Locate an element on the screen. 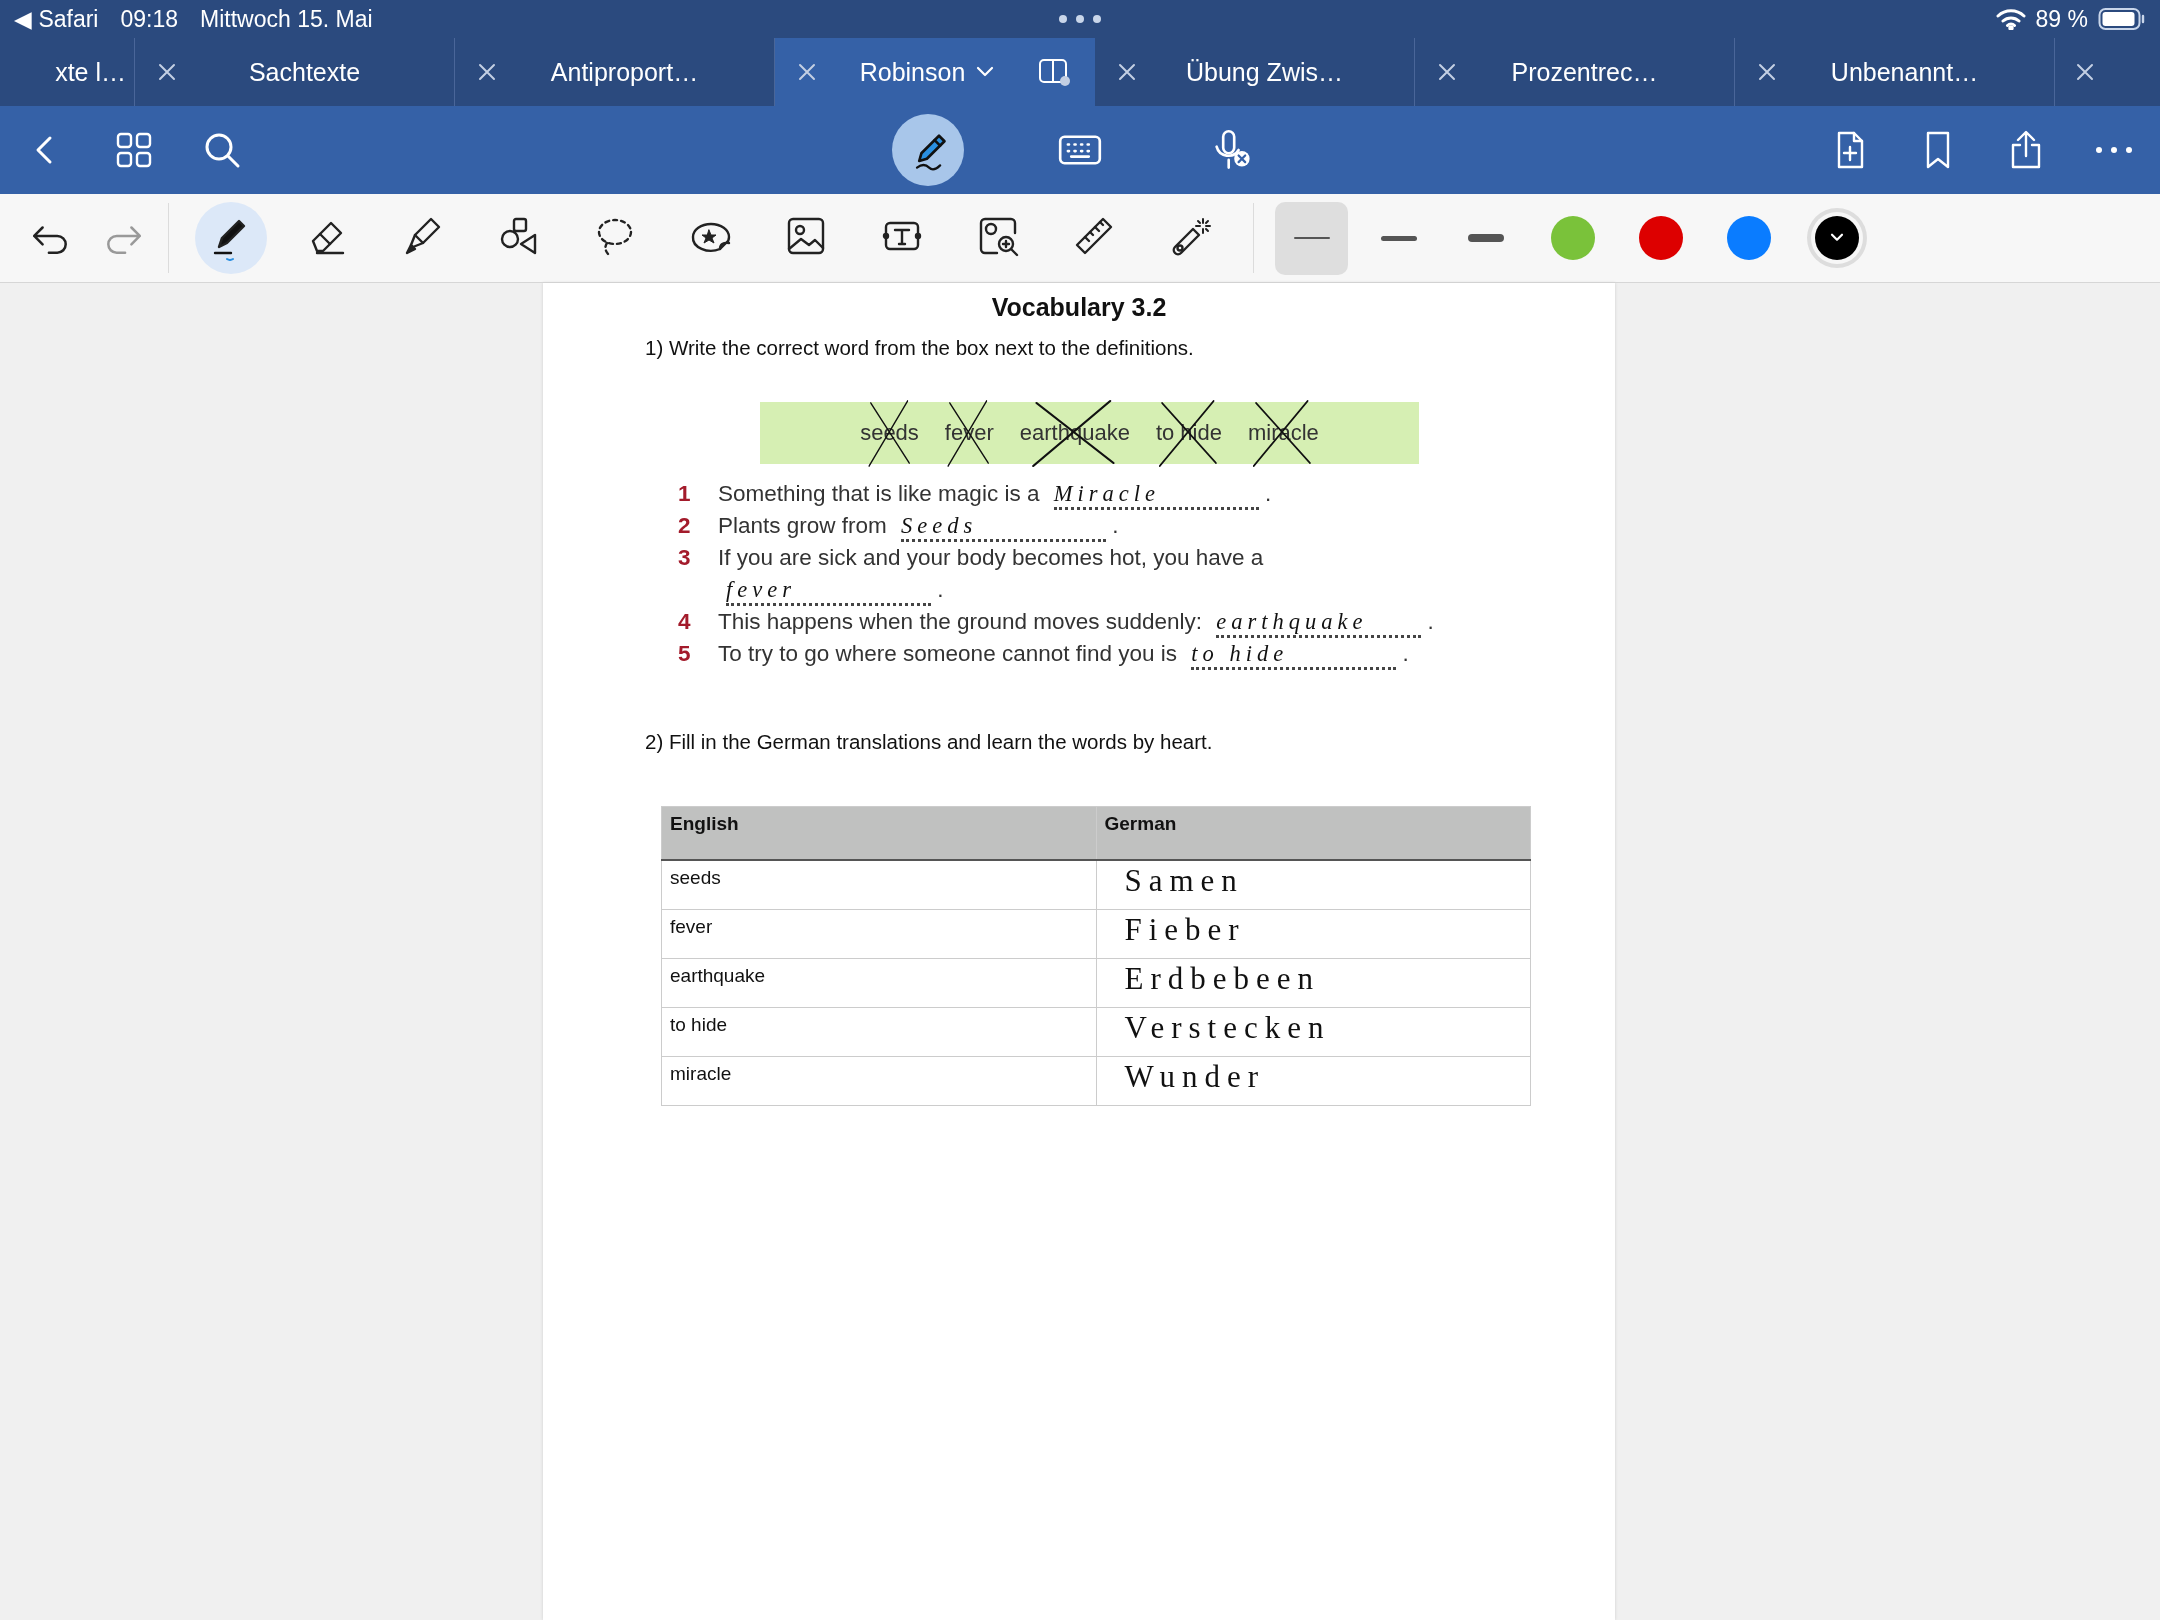  column-header: English is located at coordinates (878, 833).